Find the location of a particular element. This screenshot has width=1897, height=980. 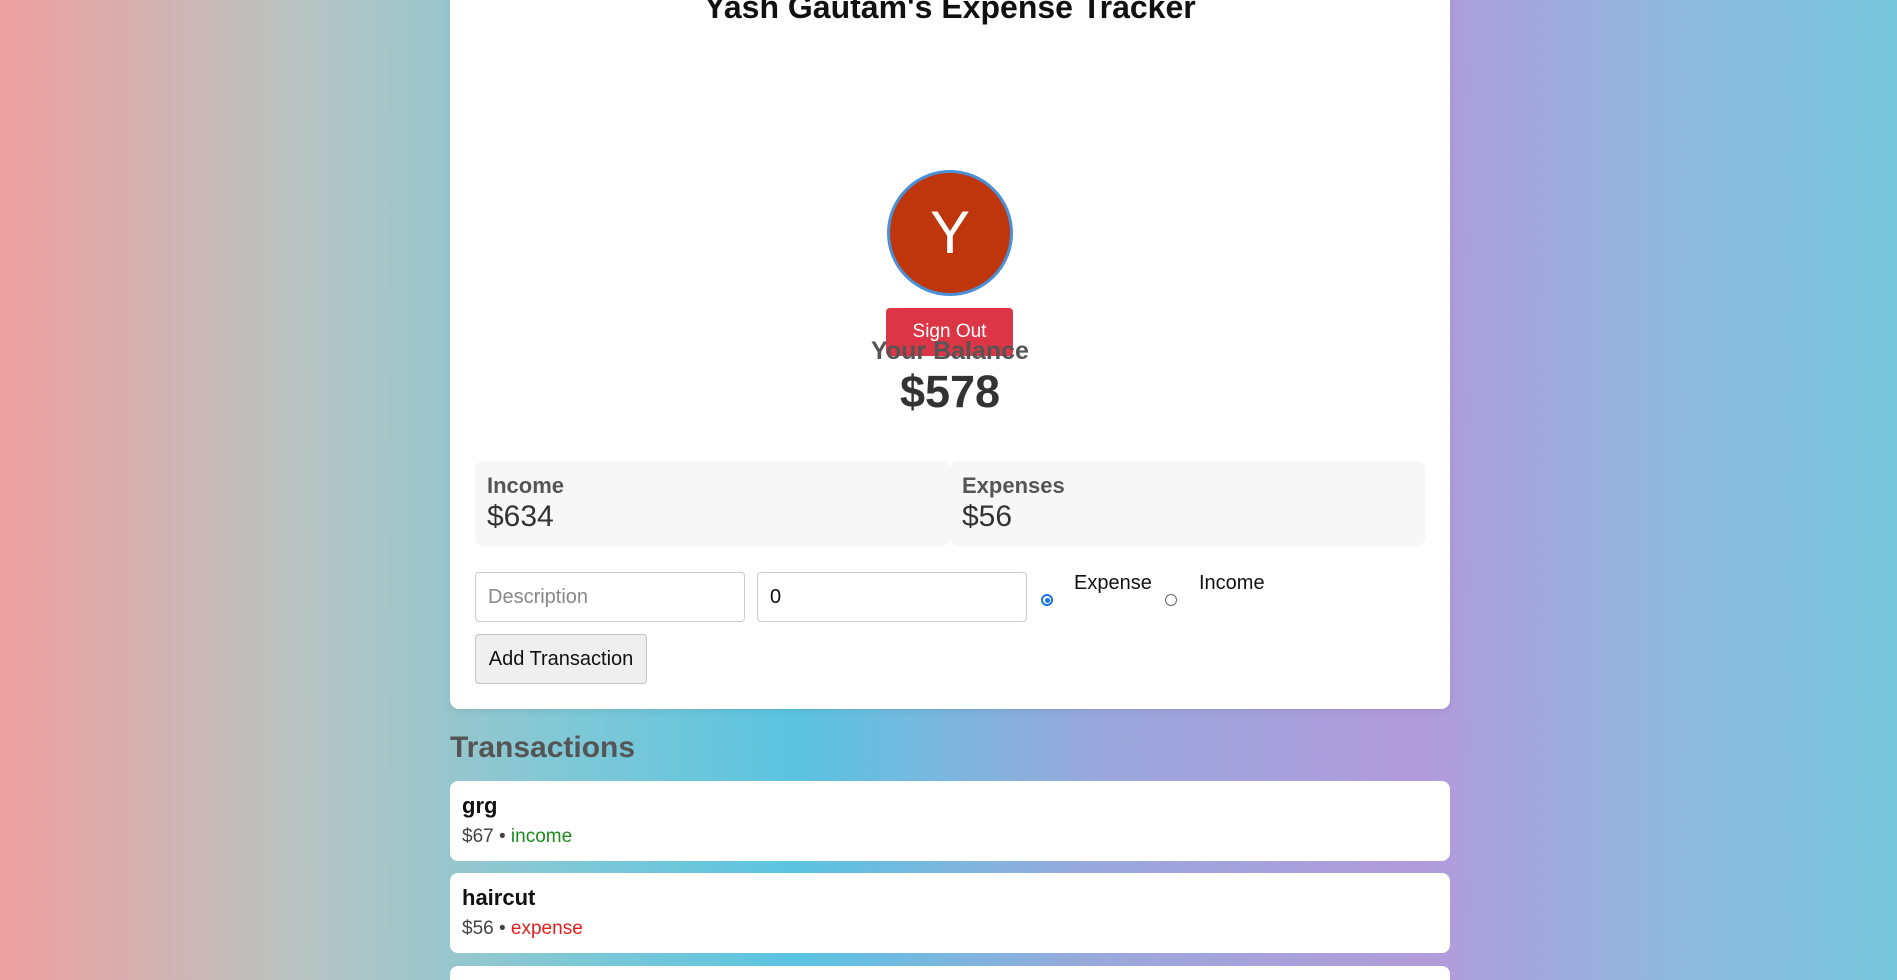

income-radio is located at coordinates (1171, 600).